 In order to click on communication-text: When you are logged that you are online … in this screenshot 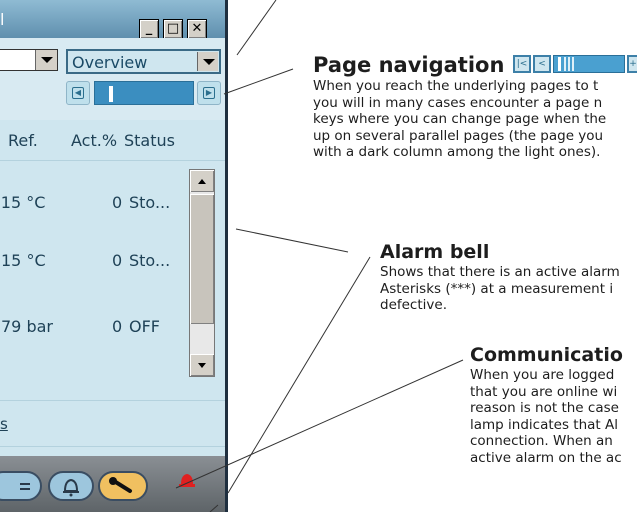, I will do `click(546, 416)`.